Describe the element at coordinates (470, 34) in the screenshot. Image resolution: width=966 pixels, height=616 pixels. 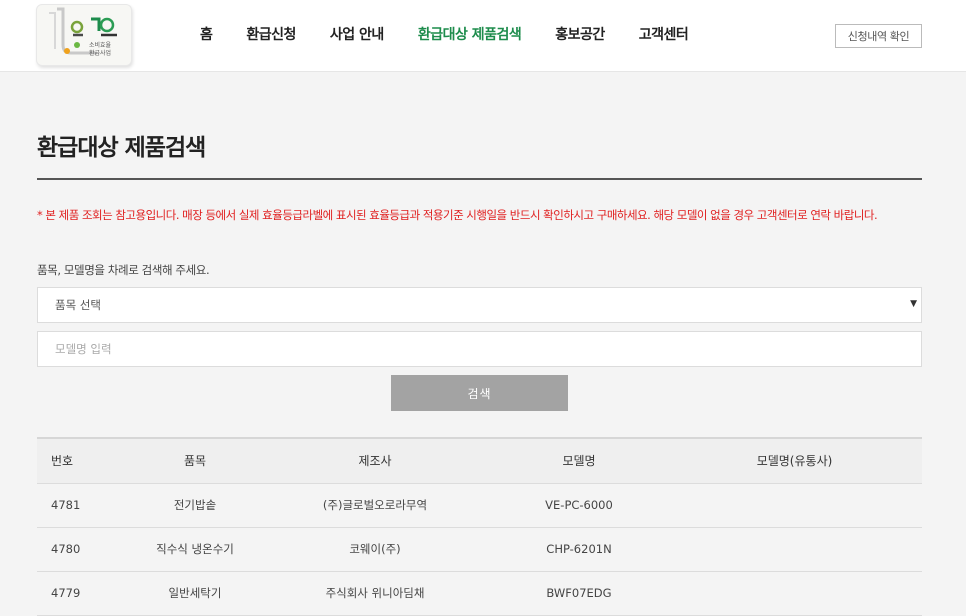
I see `nav-item-product-search: 환급대상 제품검색` at that location.